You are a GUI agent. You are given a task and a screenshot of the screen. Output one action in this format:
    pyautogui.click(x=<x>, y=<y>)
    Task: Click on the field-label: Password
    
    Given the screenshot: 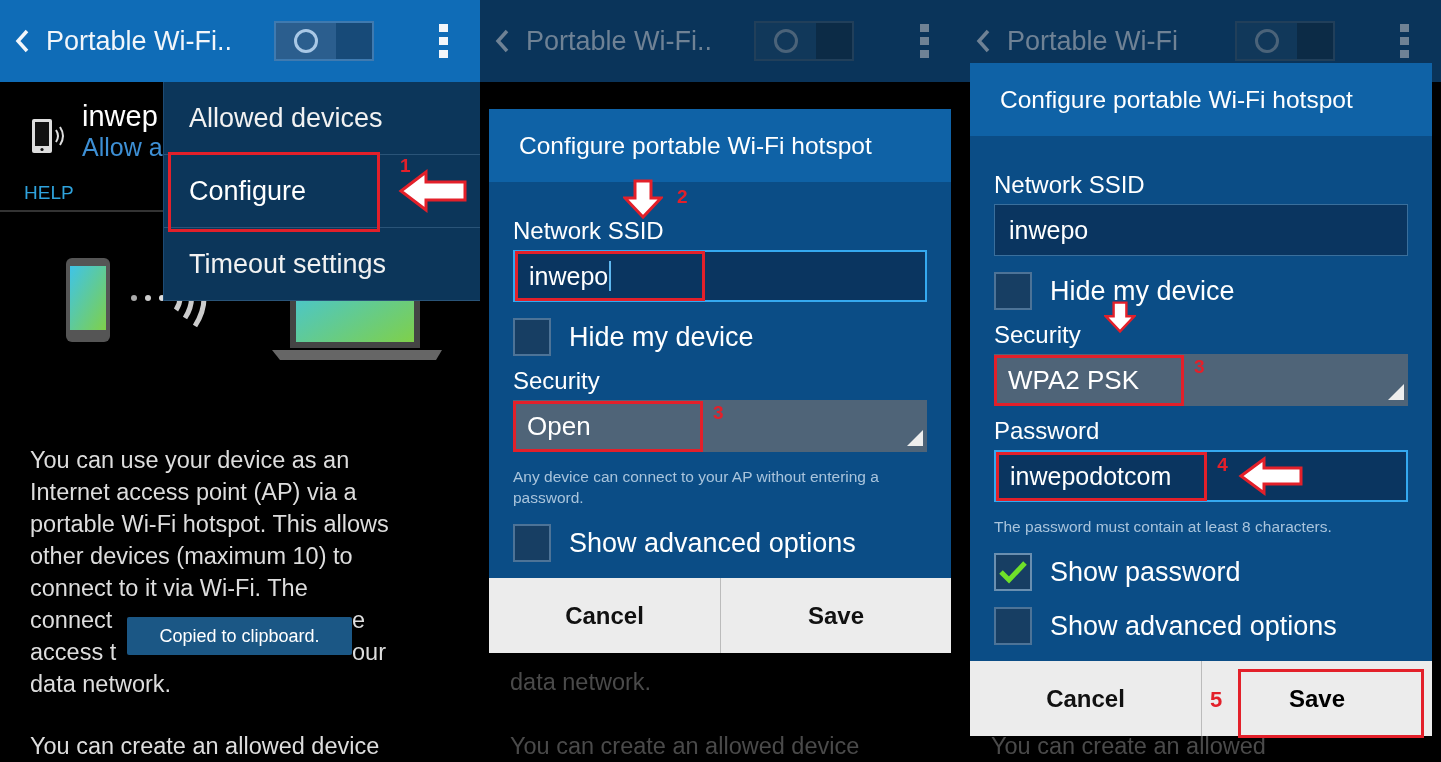 What is the action you would take?
    pyautogui.click(x=1047, y=431)
    